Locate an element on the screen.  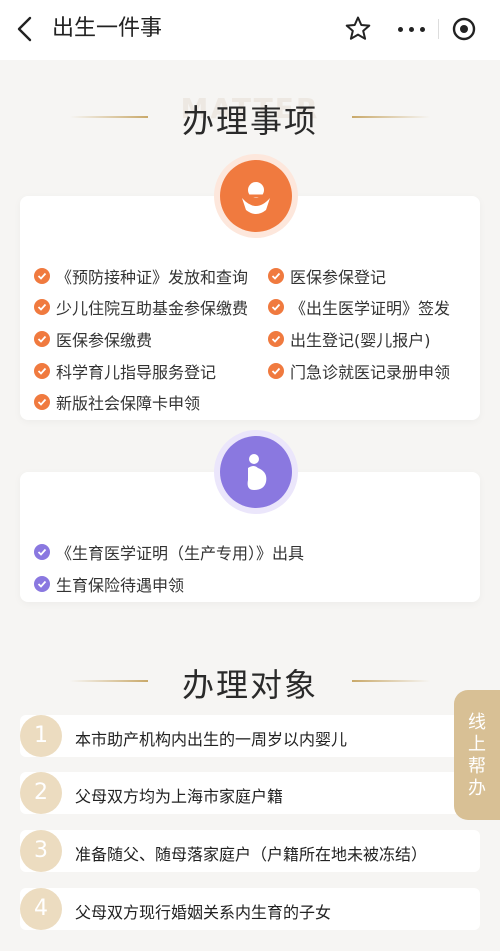
matter-label: 新版社会保障卡申领 is located at coordinates (128, 403).